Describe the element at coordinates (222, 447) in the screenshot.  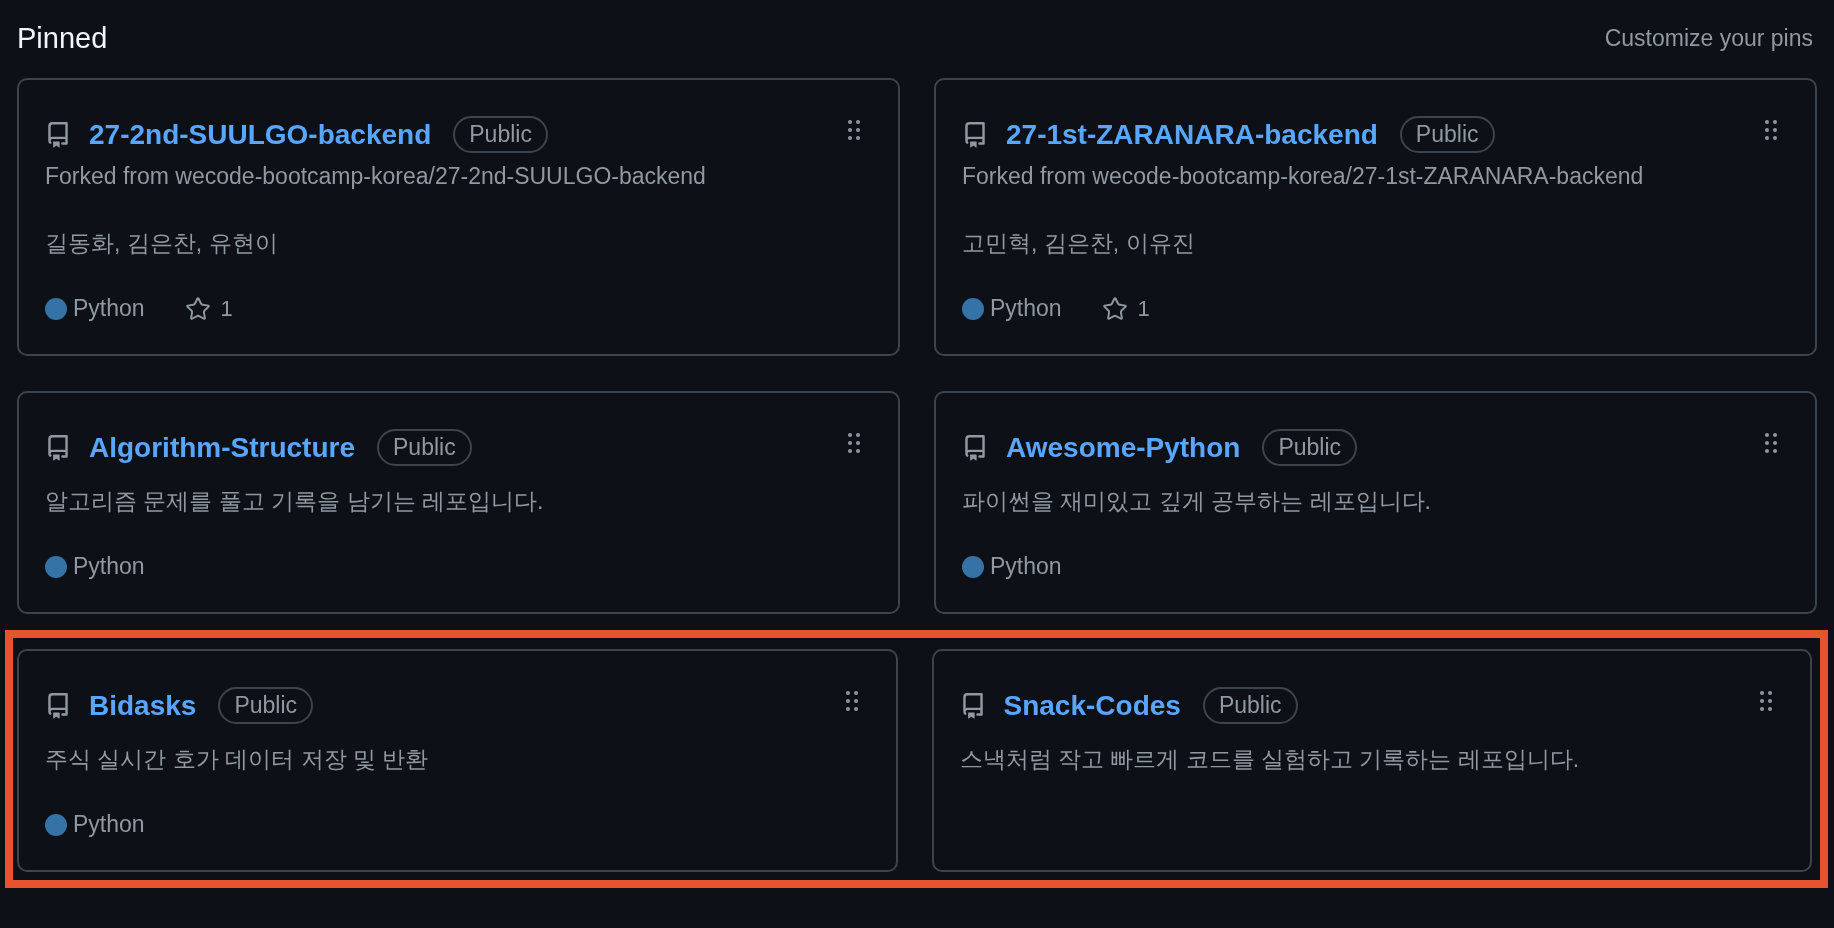
I see `repo-name-link: Algorithm-Structure` at that location.